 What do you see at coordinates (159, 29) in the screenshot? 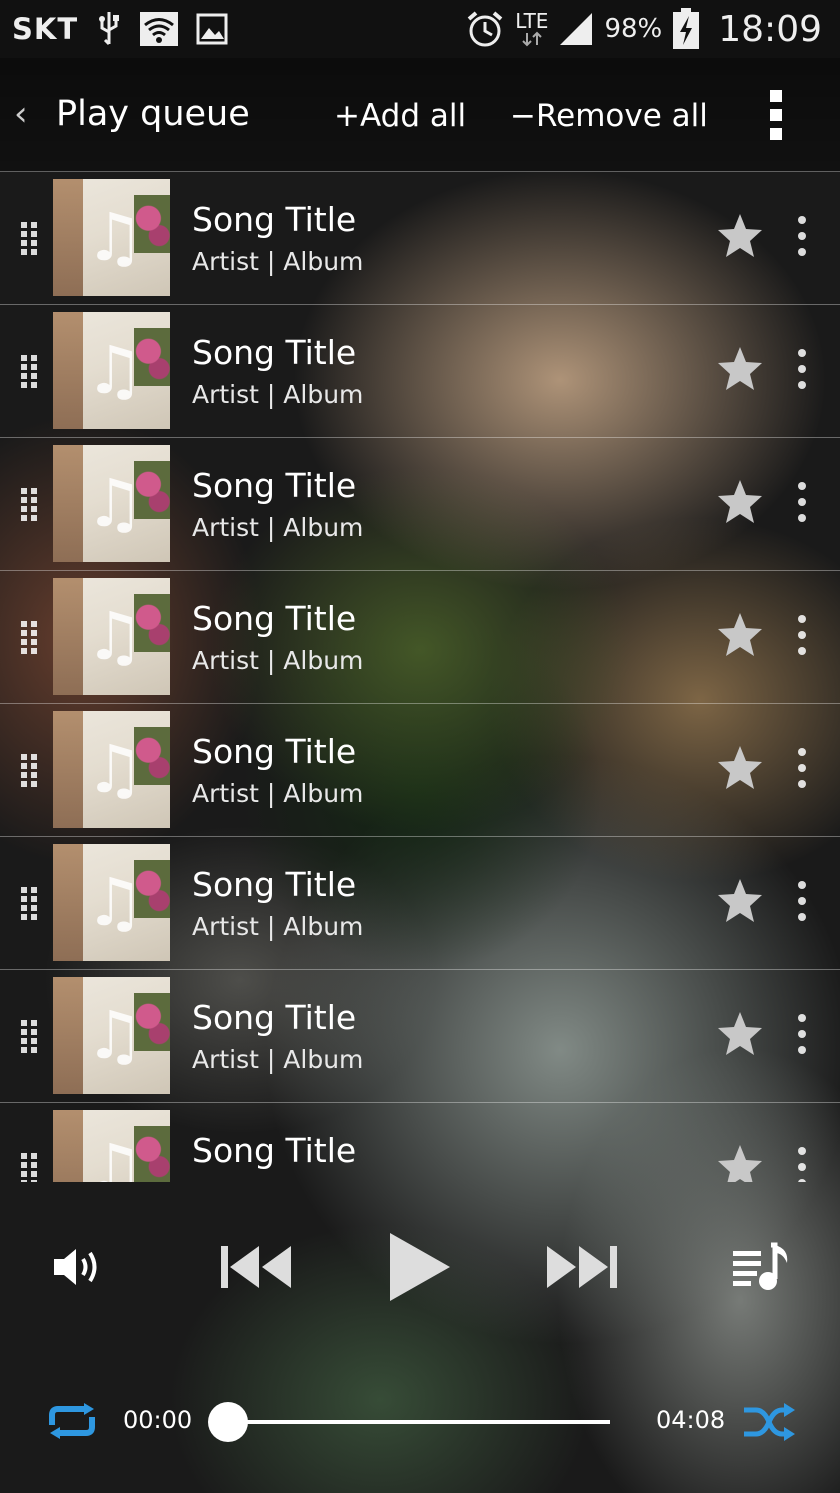
I see `wifi-icon` at bounding box center [159, 29].